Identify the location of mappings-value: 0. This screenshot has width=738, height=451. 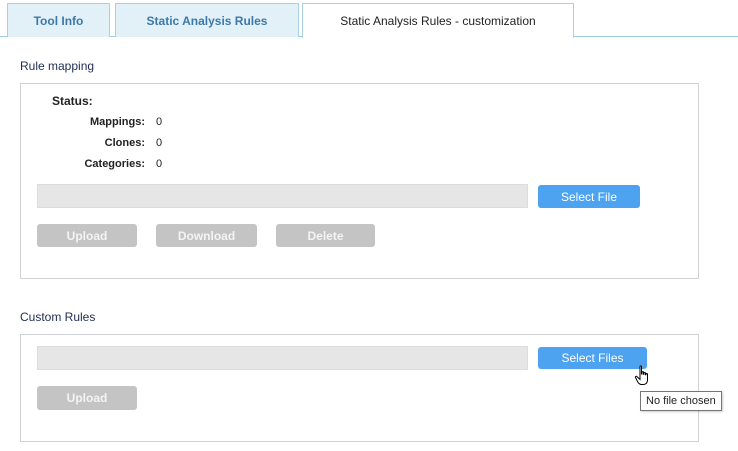
(159, 122).